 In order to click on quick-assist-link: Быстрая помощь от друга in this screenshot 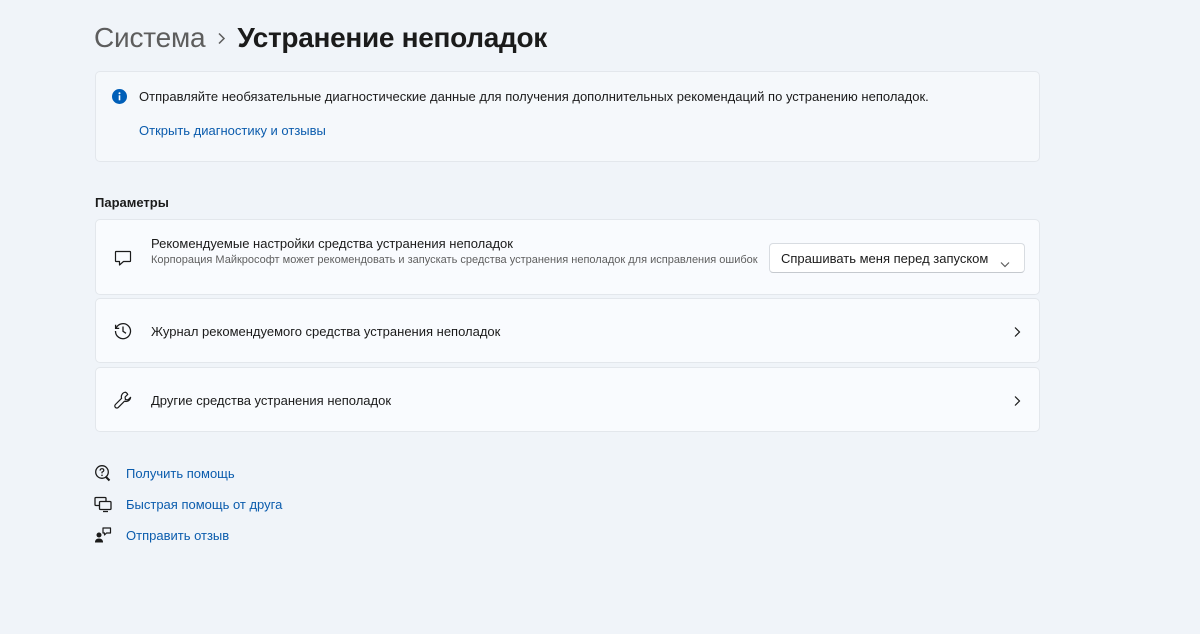, I will do `click(188, 504)`.